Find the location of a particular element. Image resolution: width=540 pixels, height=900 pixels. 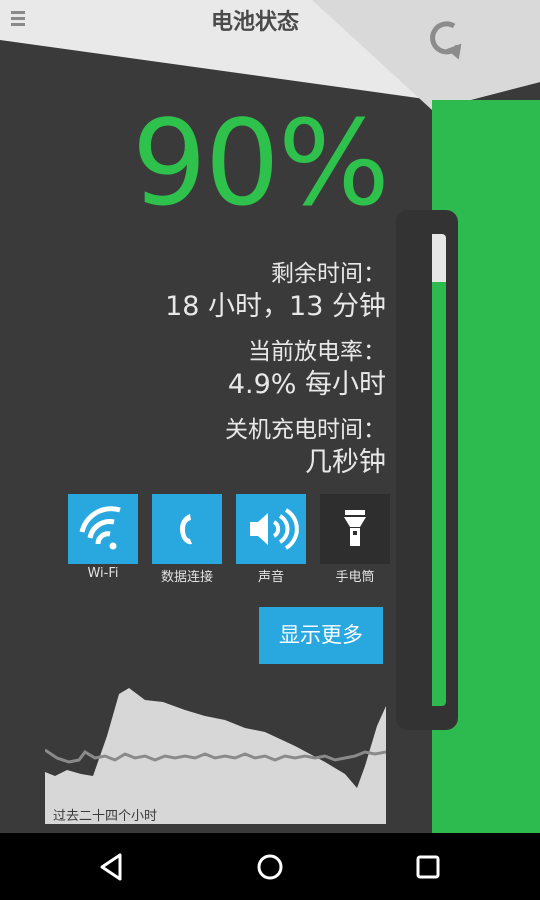

refresh-icon is located at coordinates (446, 40).